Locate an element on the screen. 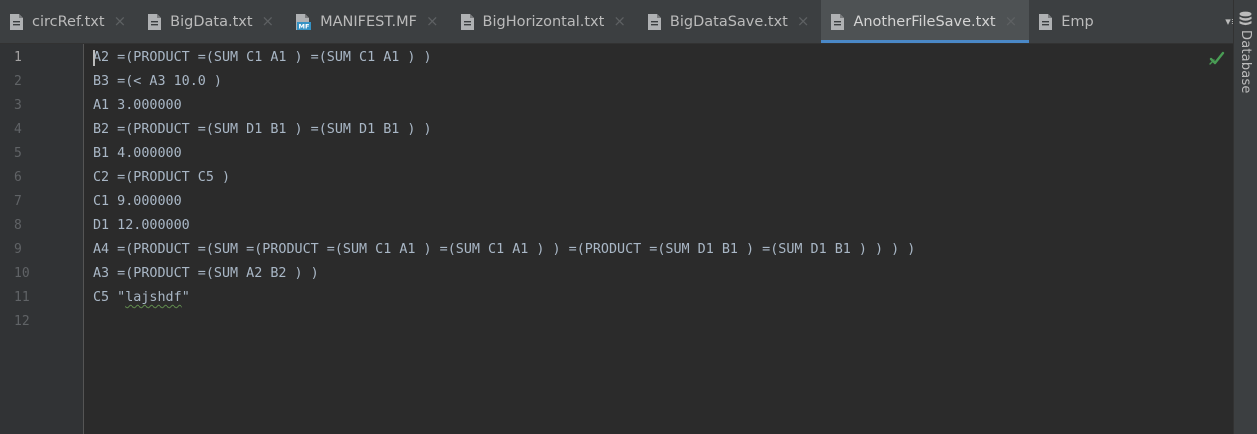 This screenshot has width=1257, height=434. line-number: 3 is located at coordinates (18, 105).